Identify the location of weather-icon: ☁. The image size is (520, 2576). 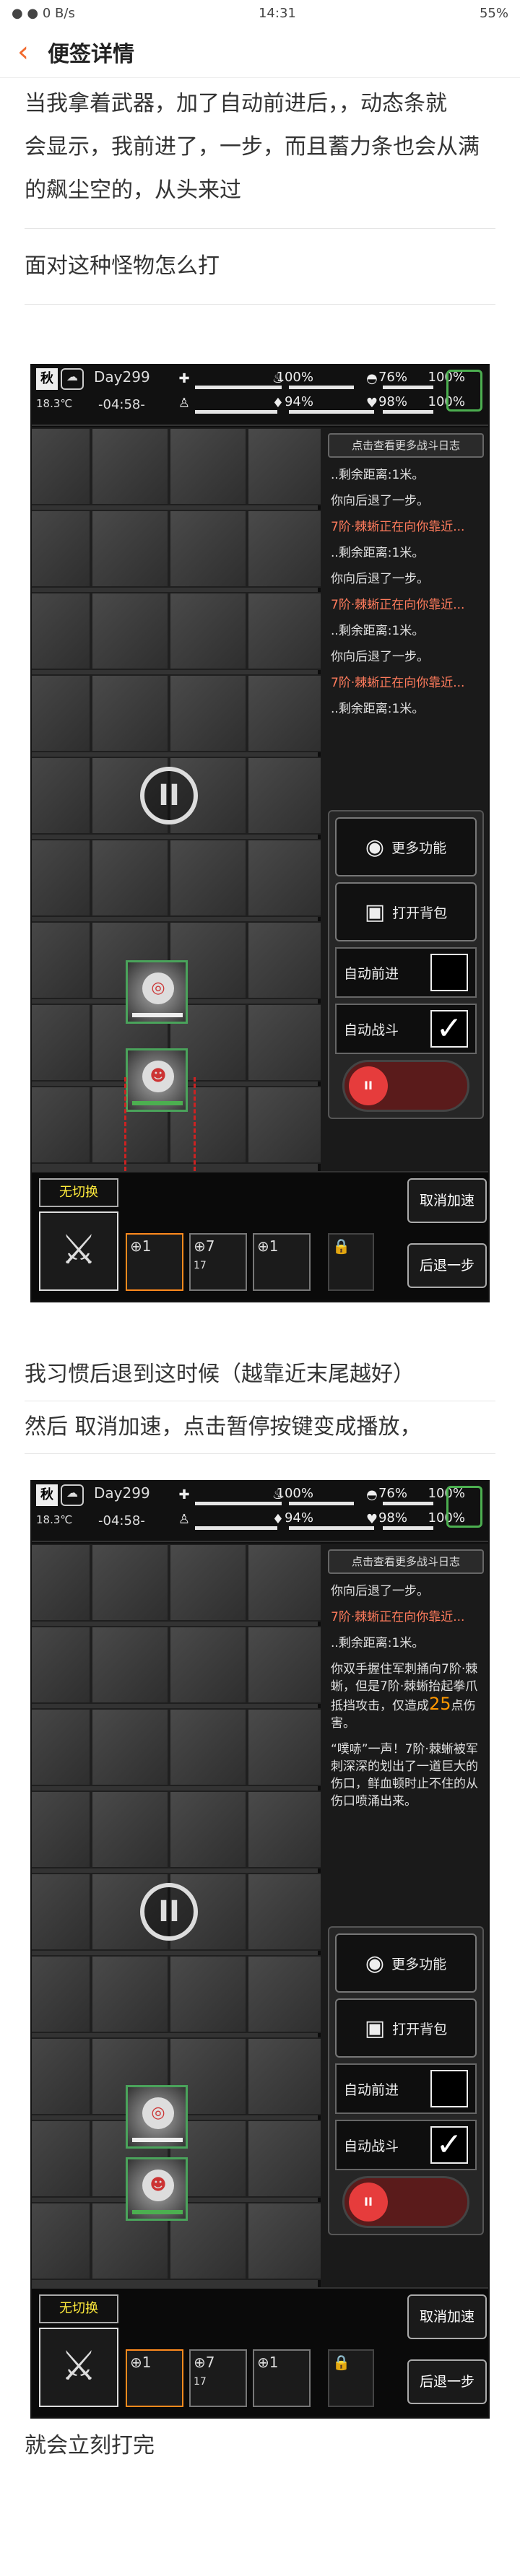
(72, 1495).